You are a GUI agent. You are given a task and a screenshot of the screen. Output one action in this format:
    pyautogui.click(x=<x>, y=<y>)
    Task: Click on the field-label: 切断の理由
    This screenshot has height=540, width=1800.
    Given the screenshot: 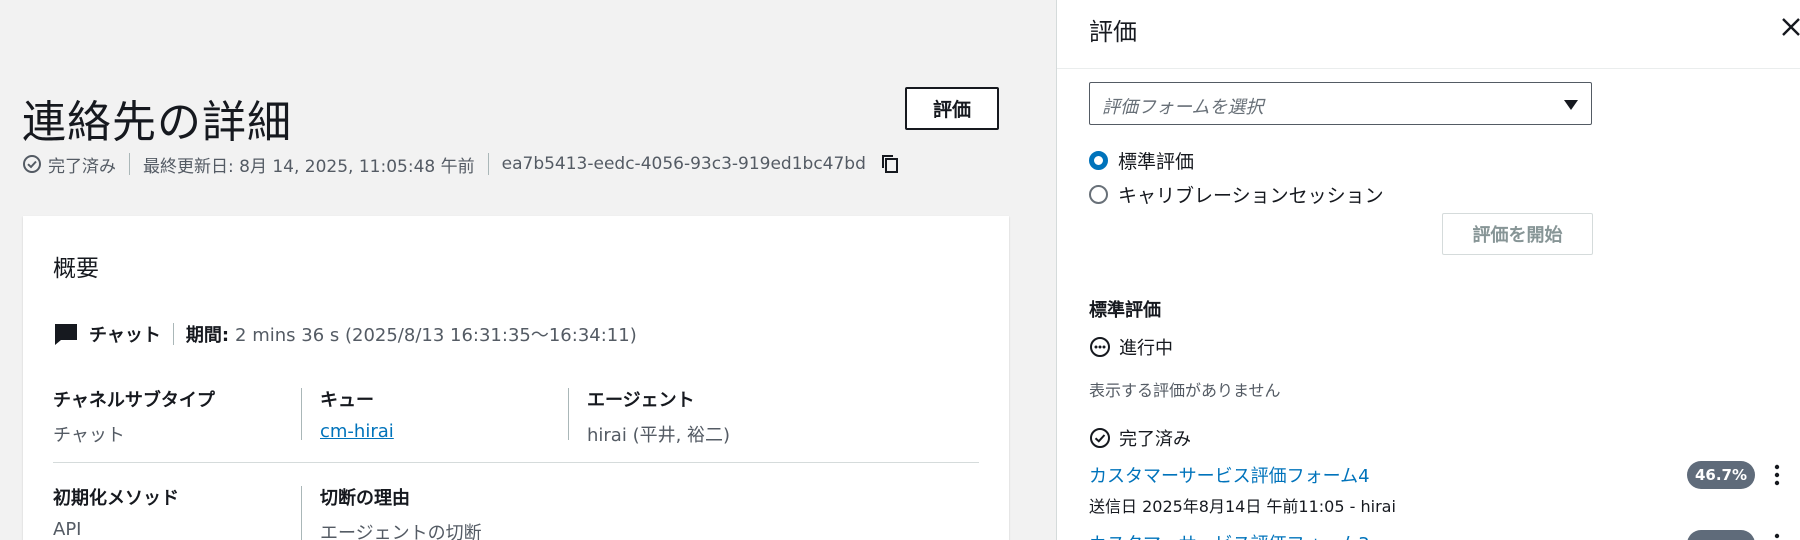 What is the action you would take?
    pyautogui.click(x=365, y=498)
    